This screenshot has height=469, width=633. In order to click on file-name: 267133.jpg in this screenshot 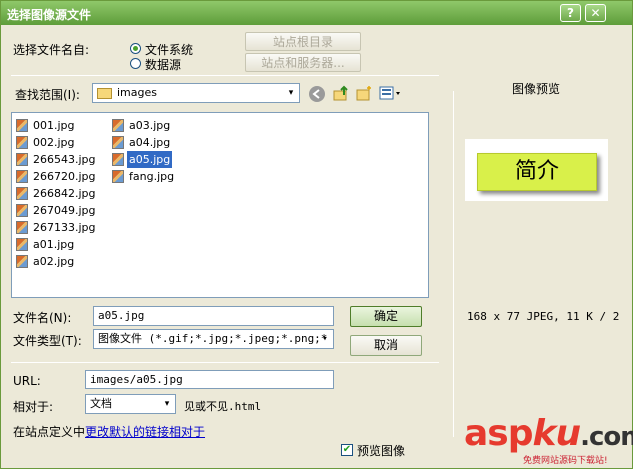, I will do `click(64, 227)`.